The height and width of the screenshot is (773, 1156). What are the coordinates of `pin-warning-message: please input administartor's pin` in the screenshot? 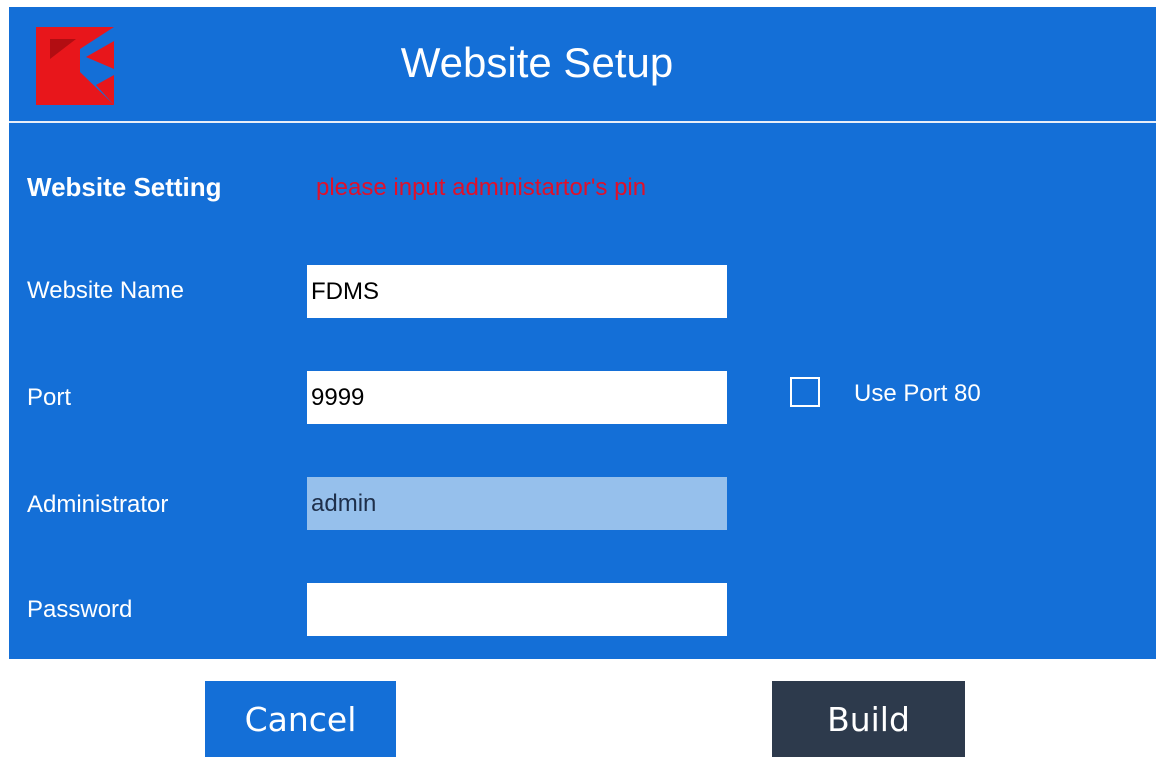 It's located at (481, 187).